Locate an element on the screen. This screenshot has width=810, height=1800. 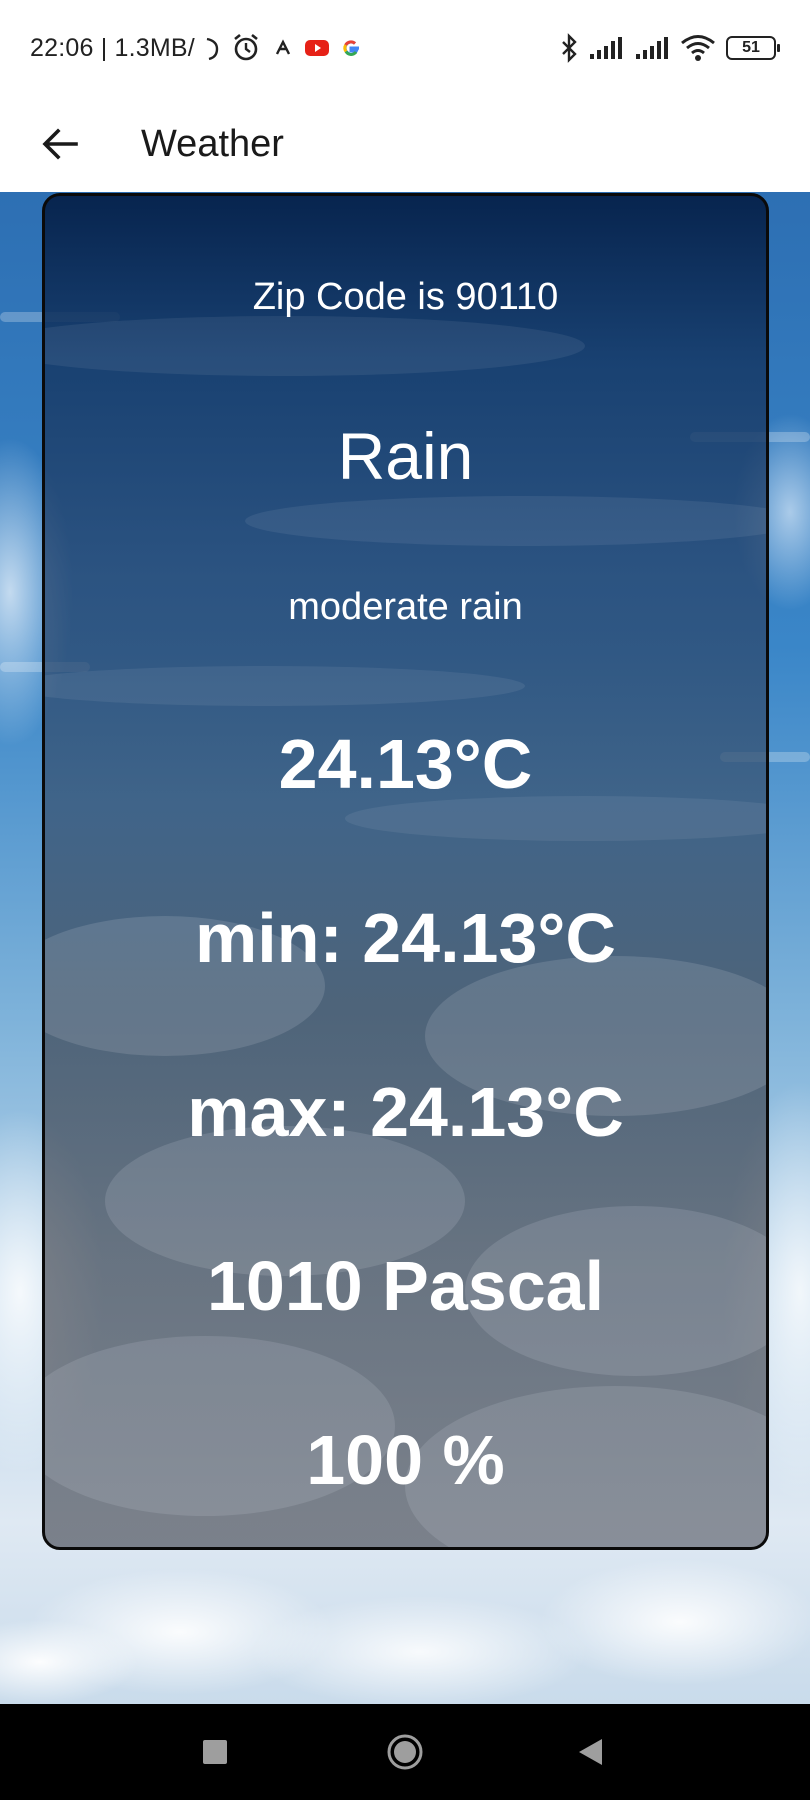
google-icon is located at coordinates (351, 48).